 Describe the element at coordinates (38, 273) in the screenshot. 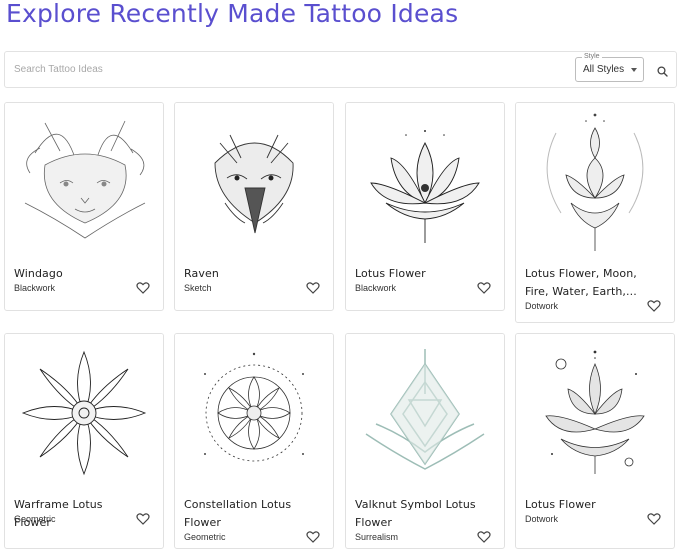

I see `card-title: Windago` at that location.